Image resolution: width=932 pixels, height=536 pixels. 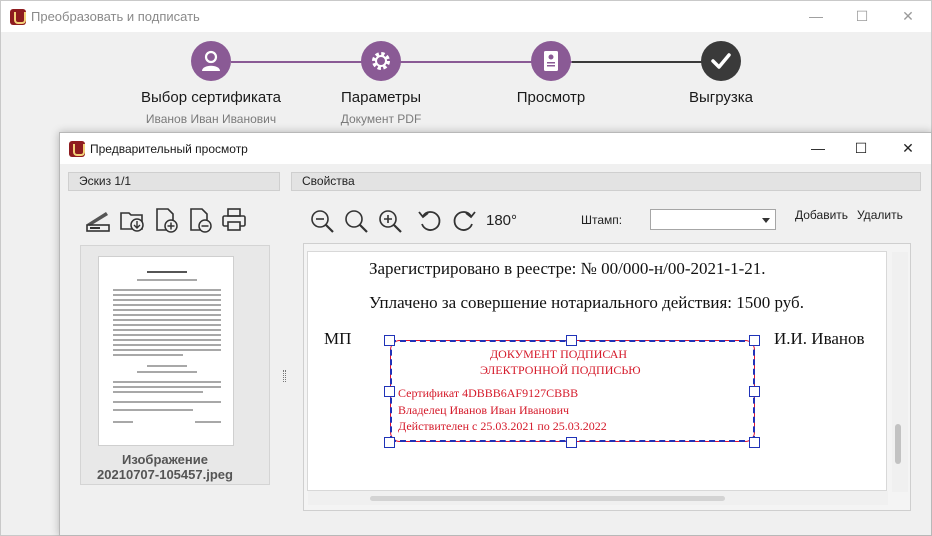 I want to click on doc-signer-name: И.И. Иванов, so click(x=819, y=338).